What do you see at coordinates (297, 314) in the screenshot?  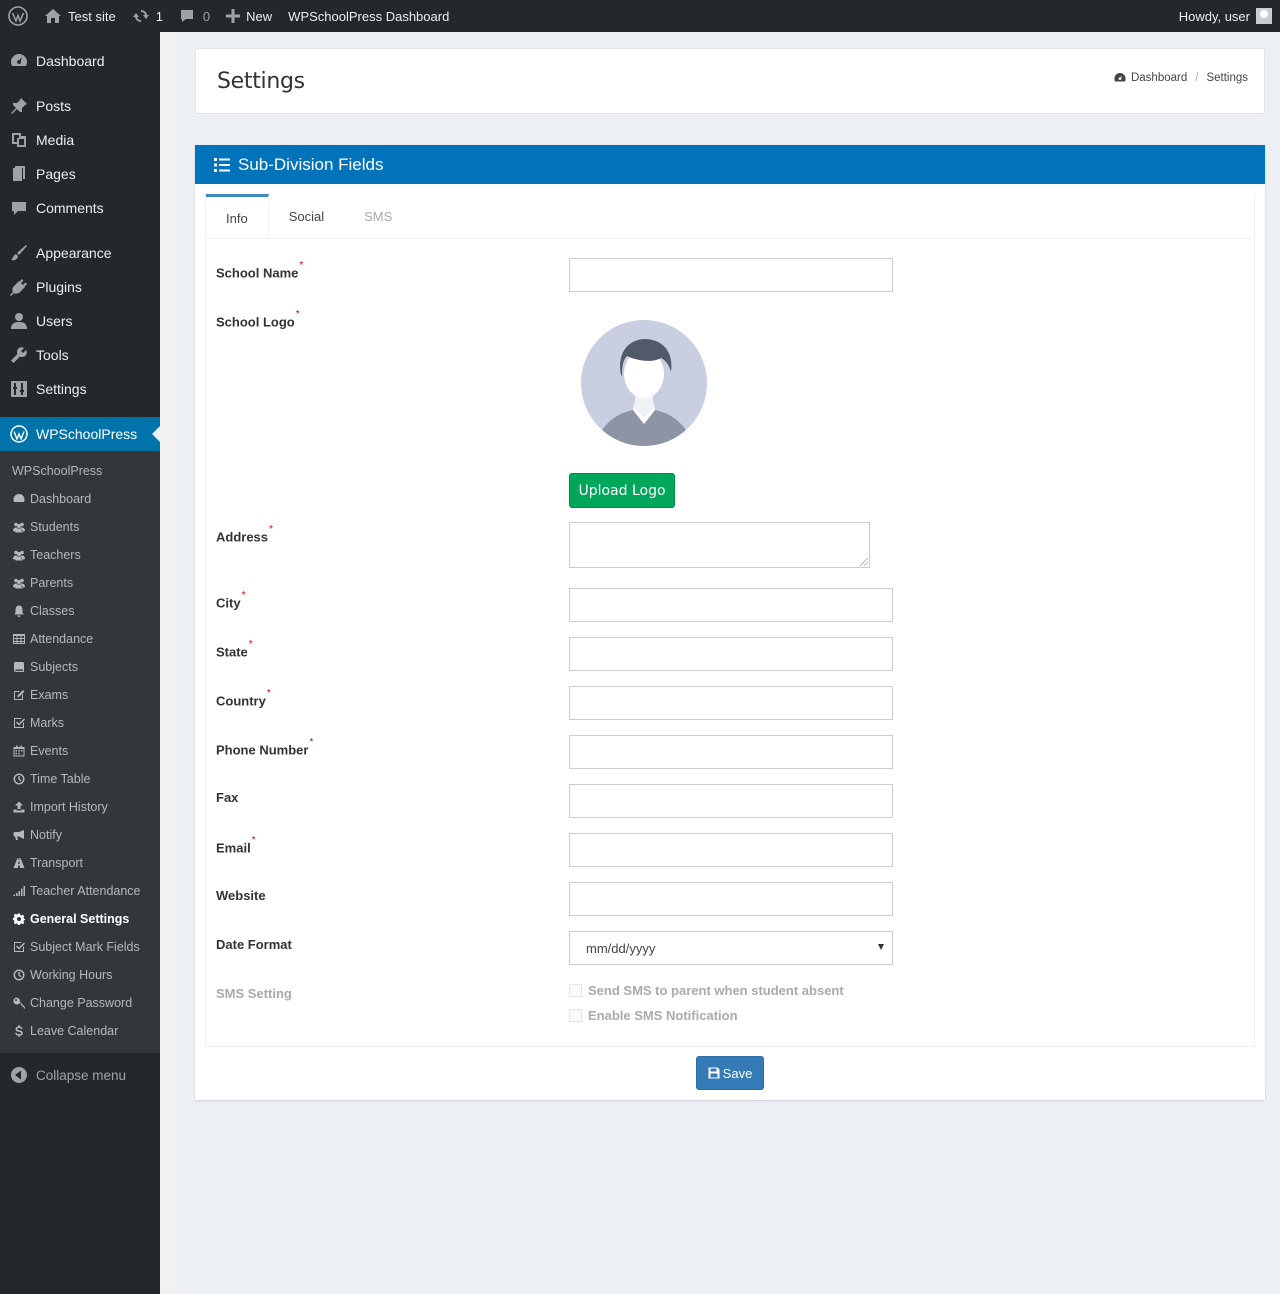 I see `required-mark: *` at bounding box center [297, 314].